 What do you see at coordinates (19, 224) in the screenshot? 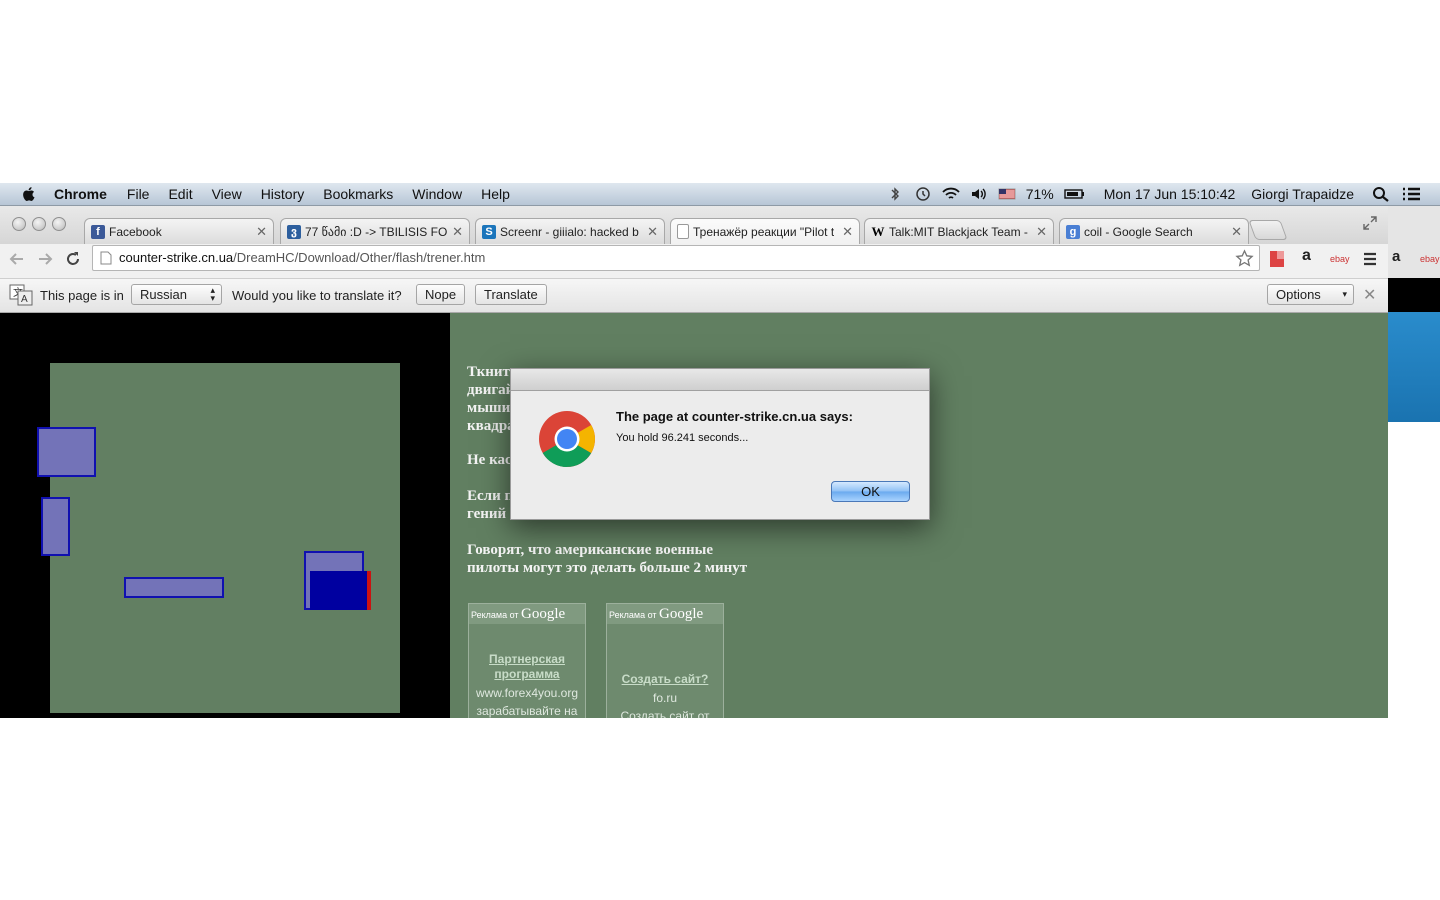
I see `close-window-button` at bounding box center [19, 224].